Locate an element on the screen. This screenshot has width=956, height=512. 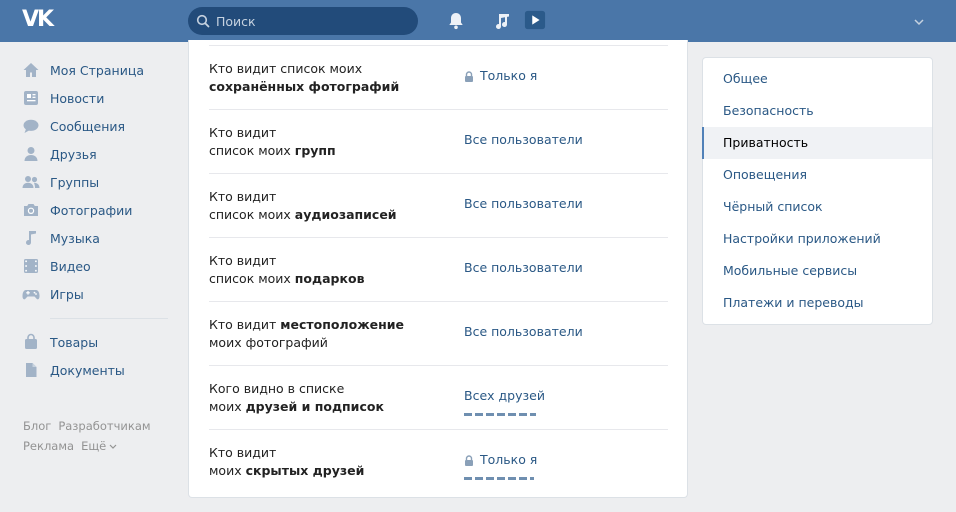
settings-menu-blacklist: Чёрный список is located at coordinates (817, 207).